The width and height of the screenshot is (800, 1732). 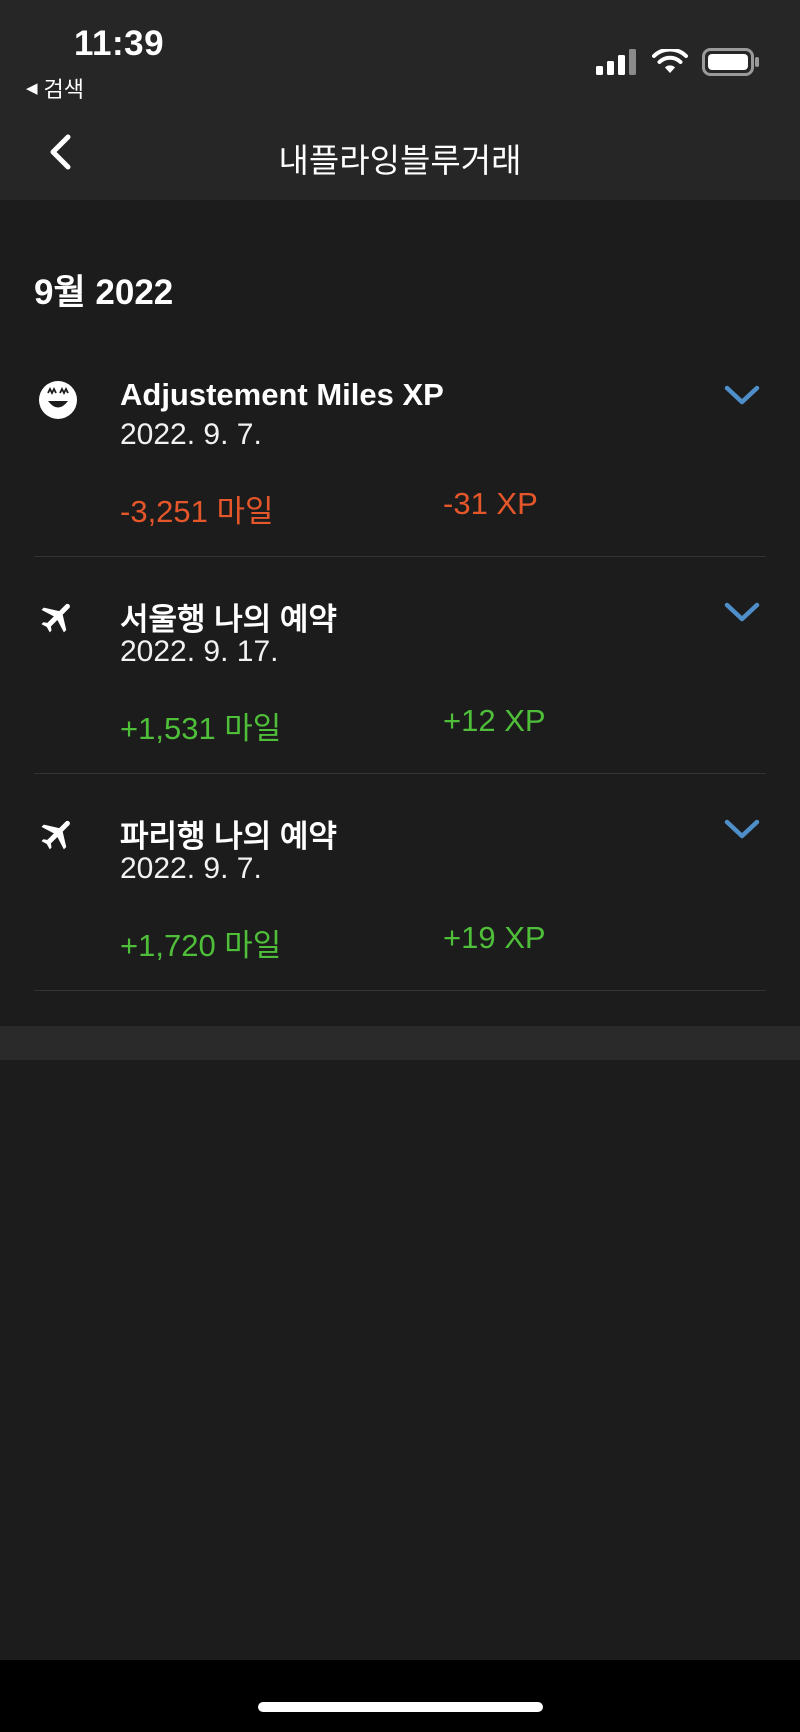 I want to click on wifi-icon, so click(x=670, y=61).